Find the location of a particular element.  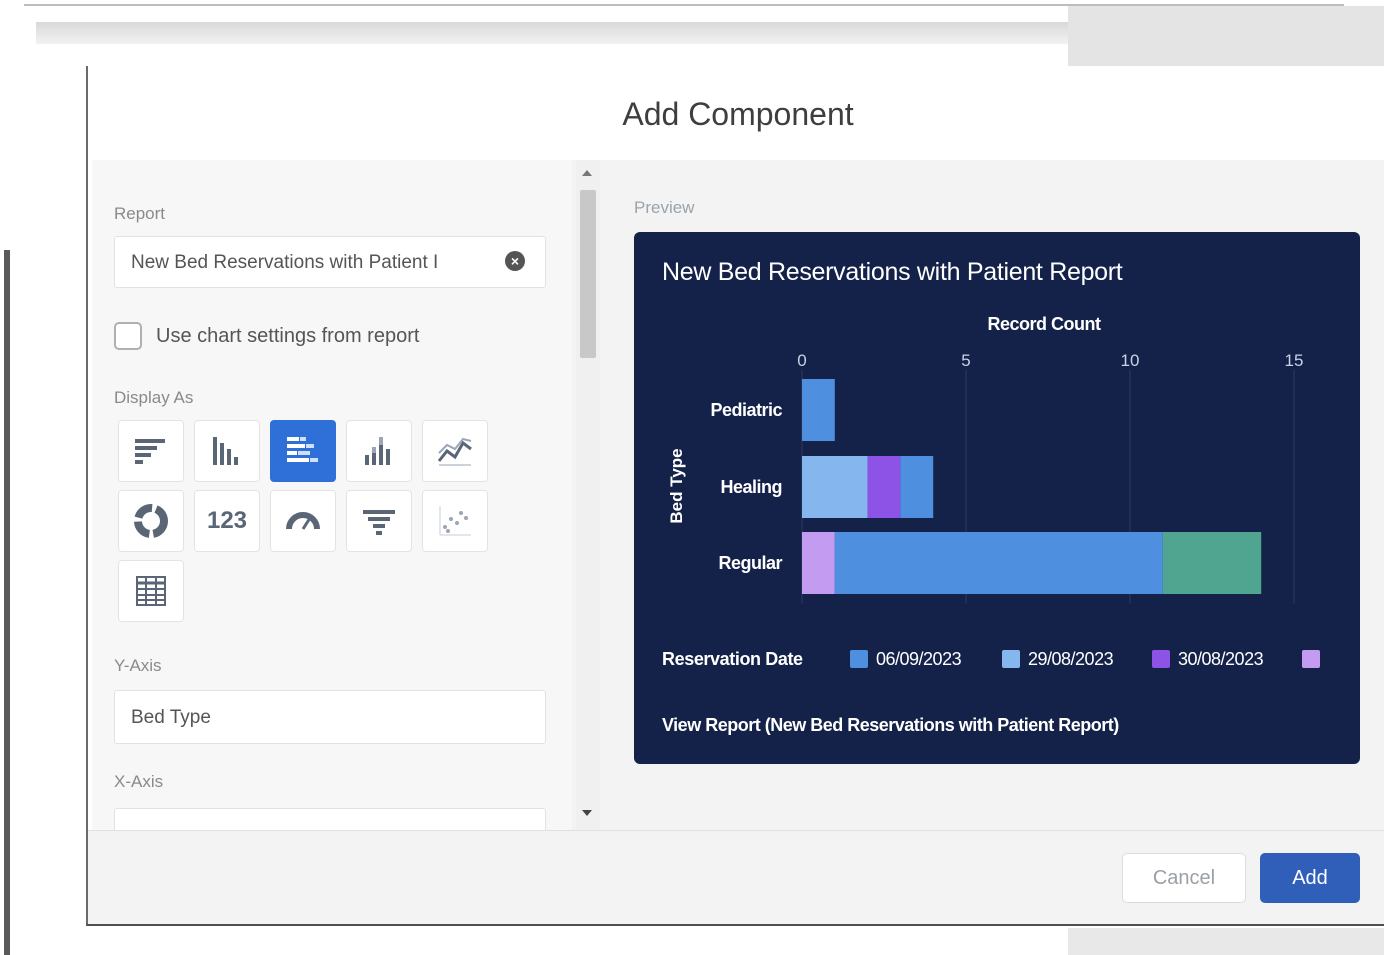

settings-scrollbar is located at coordinates (588, 495).